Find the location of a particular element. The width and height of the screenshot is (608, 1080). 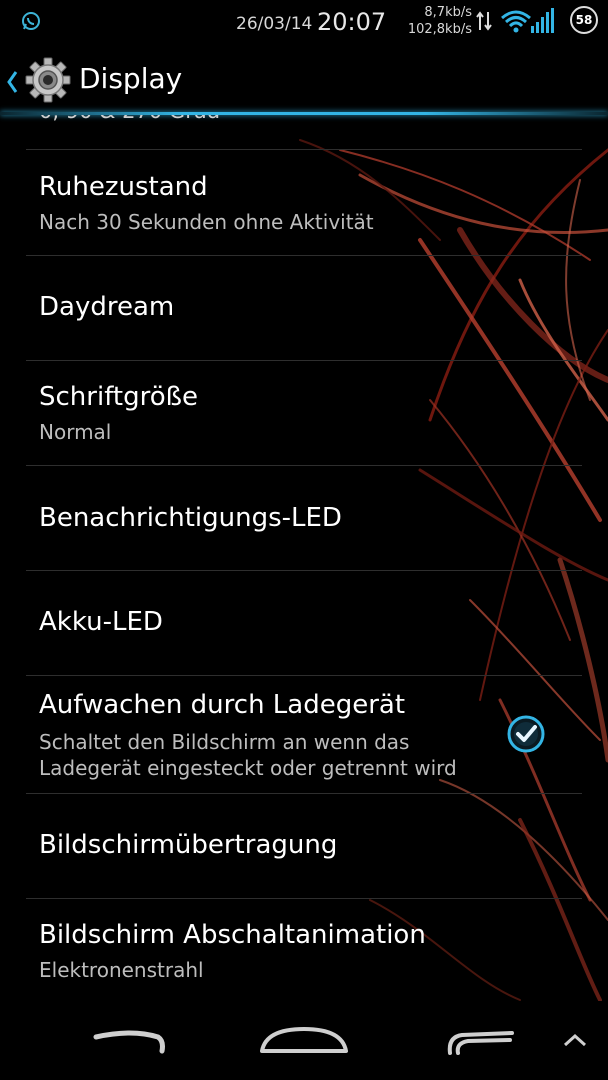

setting-title: Bildschirmübertragung is located at coordinates (188, 845).